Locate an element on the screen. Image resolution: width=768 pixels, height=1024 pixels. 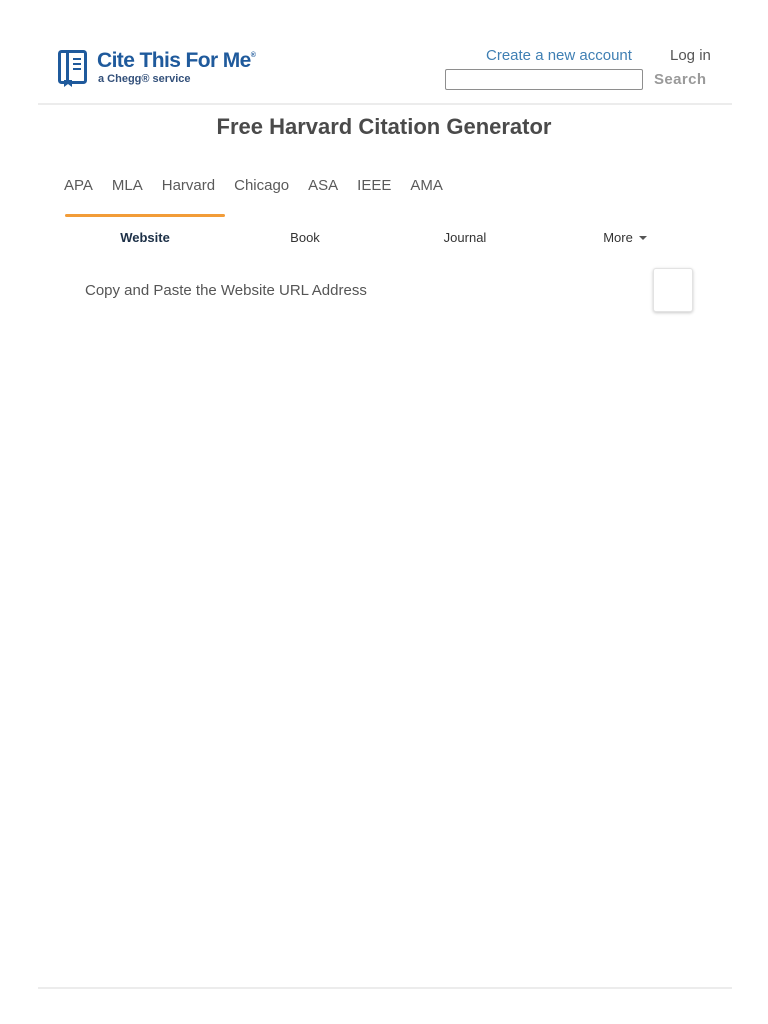
create-account-link: Create a new account is located at coordinates (559, 55).